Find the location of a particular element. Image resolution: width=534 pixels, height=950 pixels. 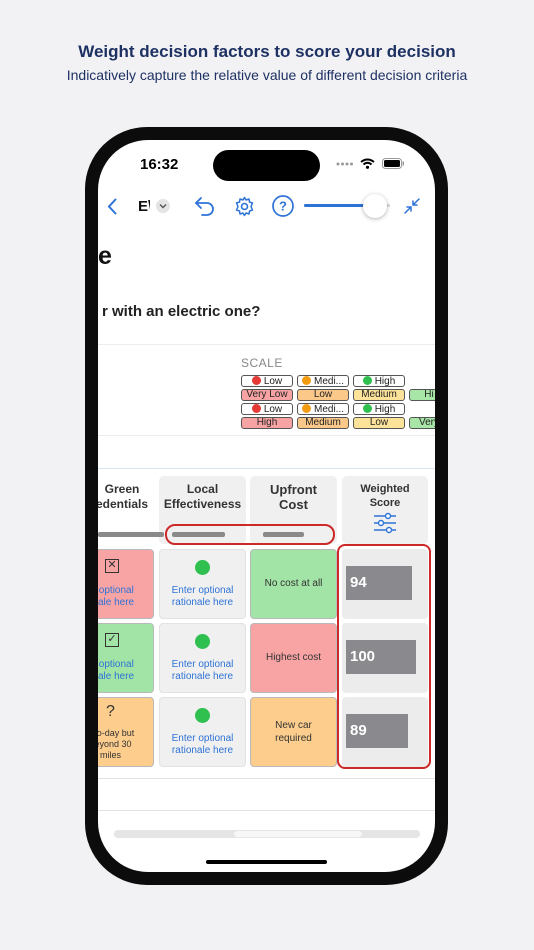

weight-bar-green-credentials is located at coordinates (131, 534).